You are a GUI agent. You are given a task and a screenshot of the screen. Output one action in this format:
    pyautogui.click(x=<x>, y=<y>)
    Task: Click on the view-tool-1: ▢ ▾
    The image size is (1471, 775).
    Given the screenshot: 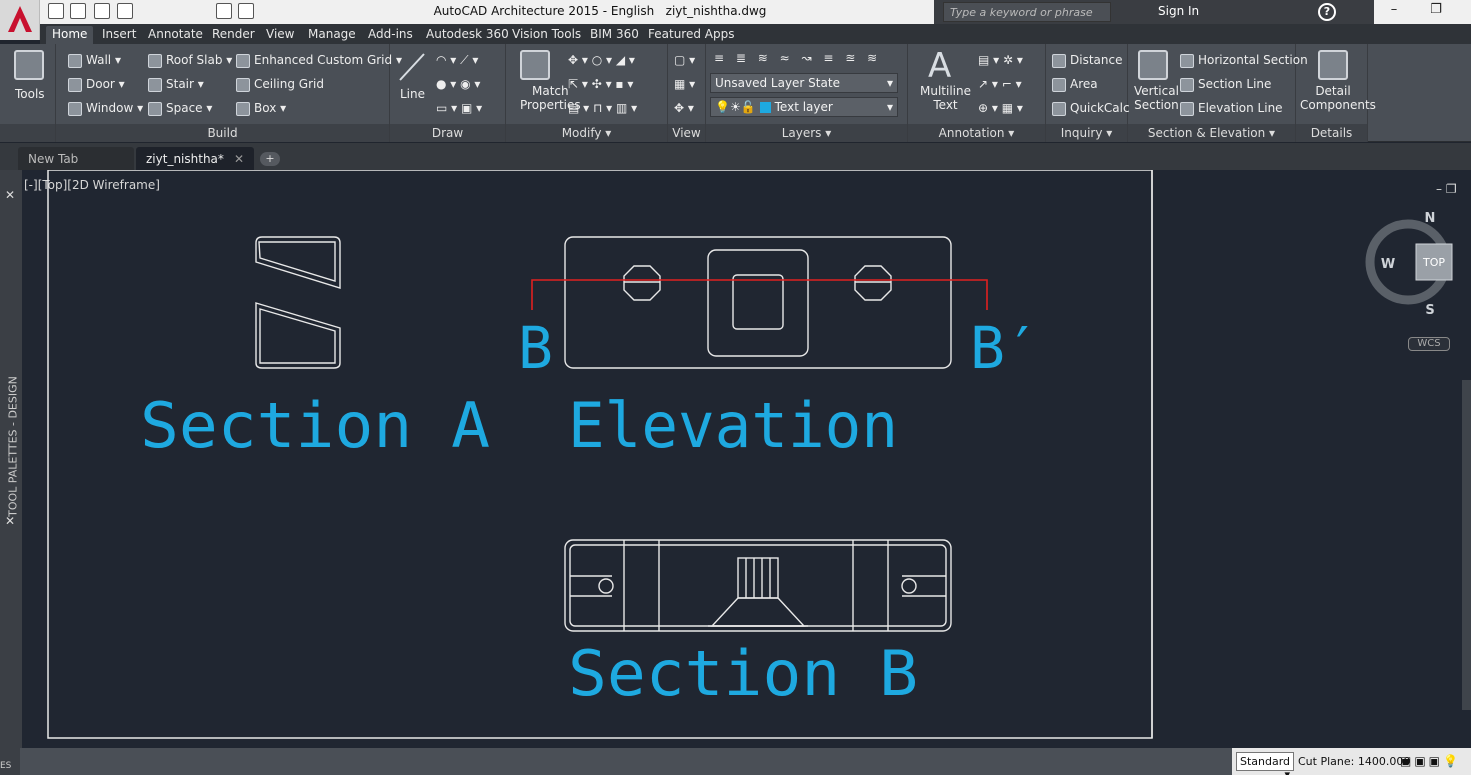 What is the action you would take?
    pyautogui.click(x=684, y=60)
    